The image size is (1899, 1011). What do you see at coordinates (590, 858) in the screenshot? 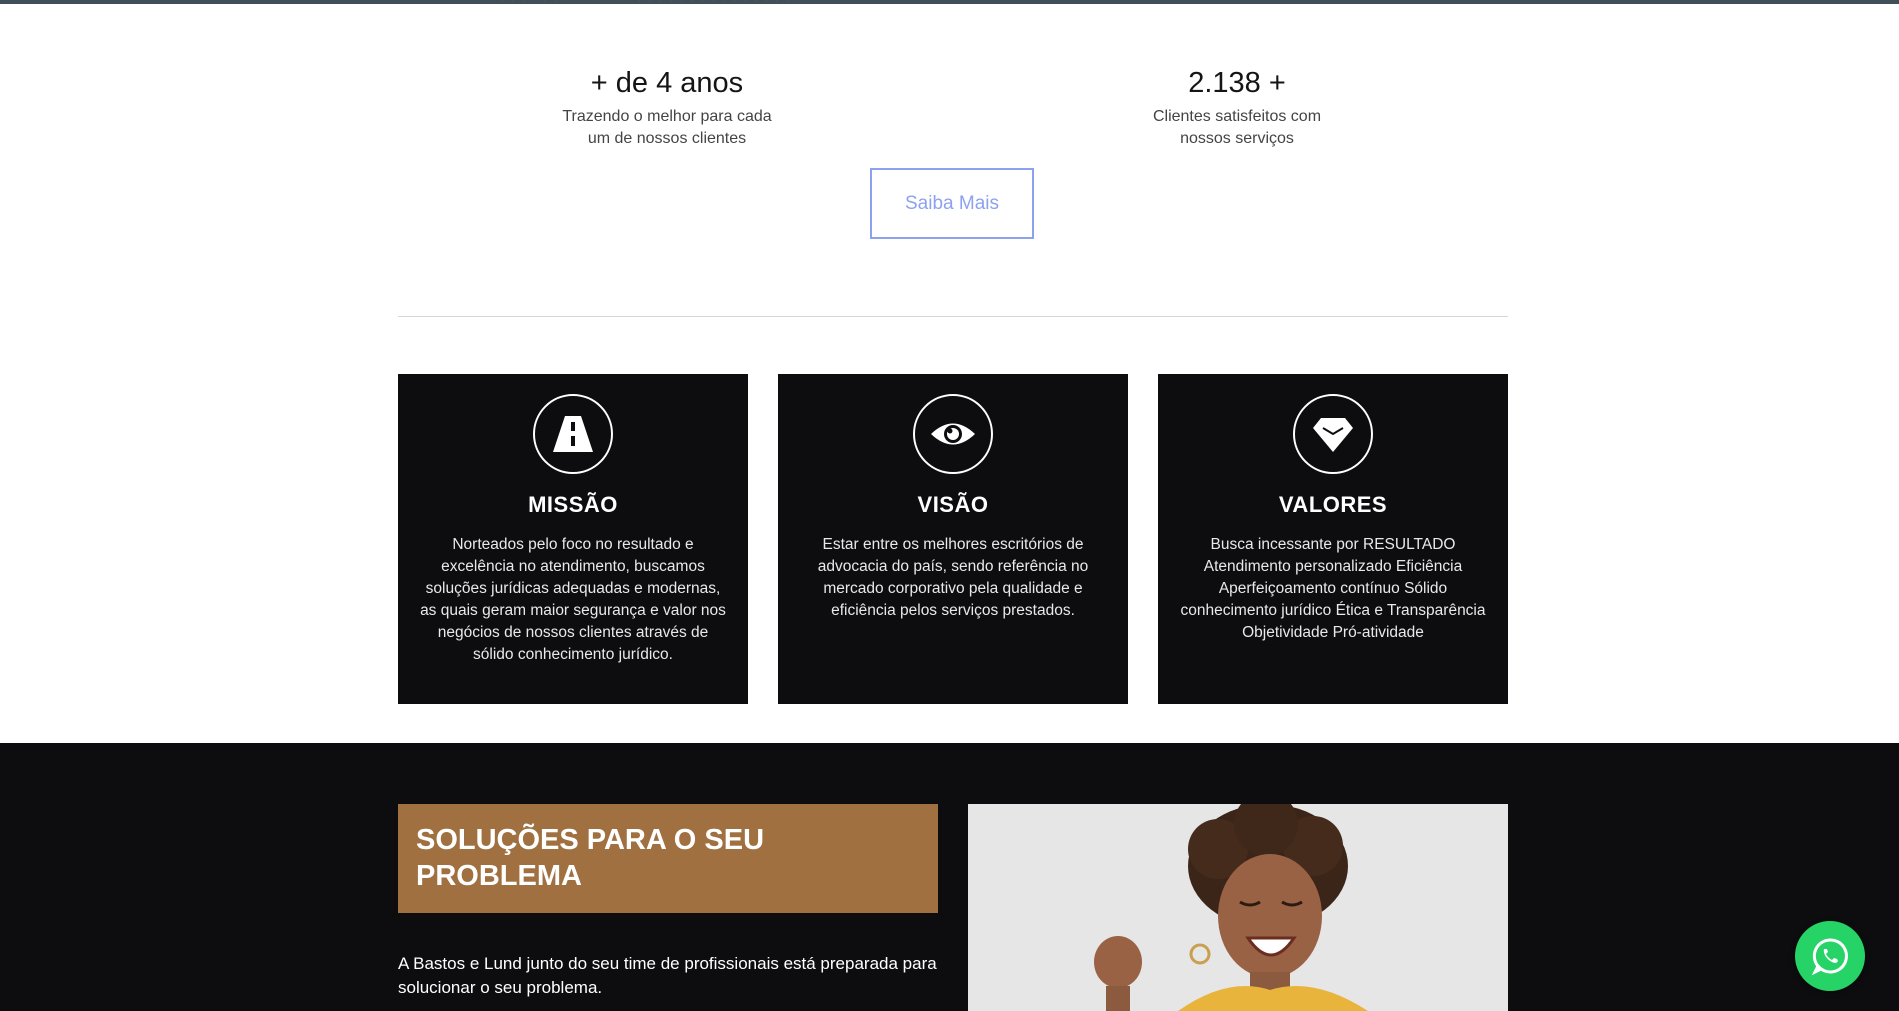
I see `solutions-heading: SOLUÇÕES PARA O SEU PROBLEMA` at bounding box center [590, 858].